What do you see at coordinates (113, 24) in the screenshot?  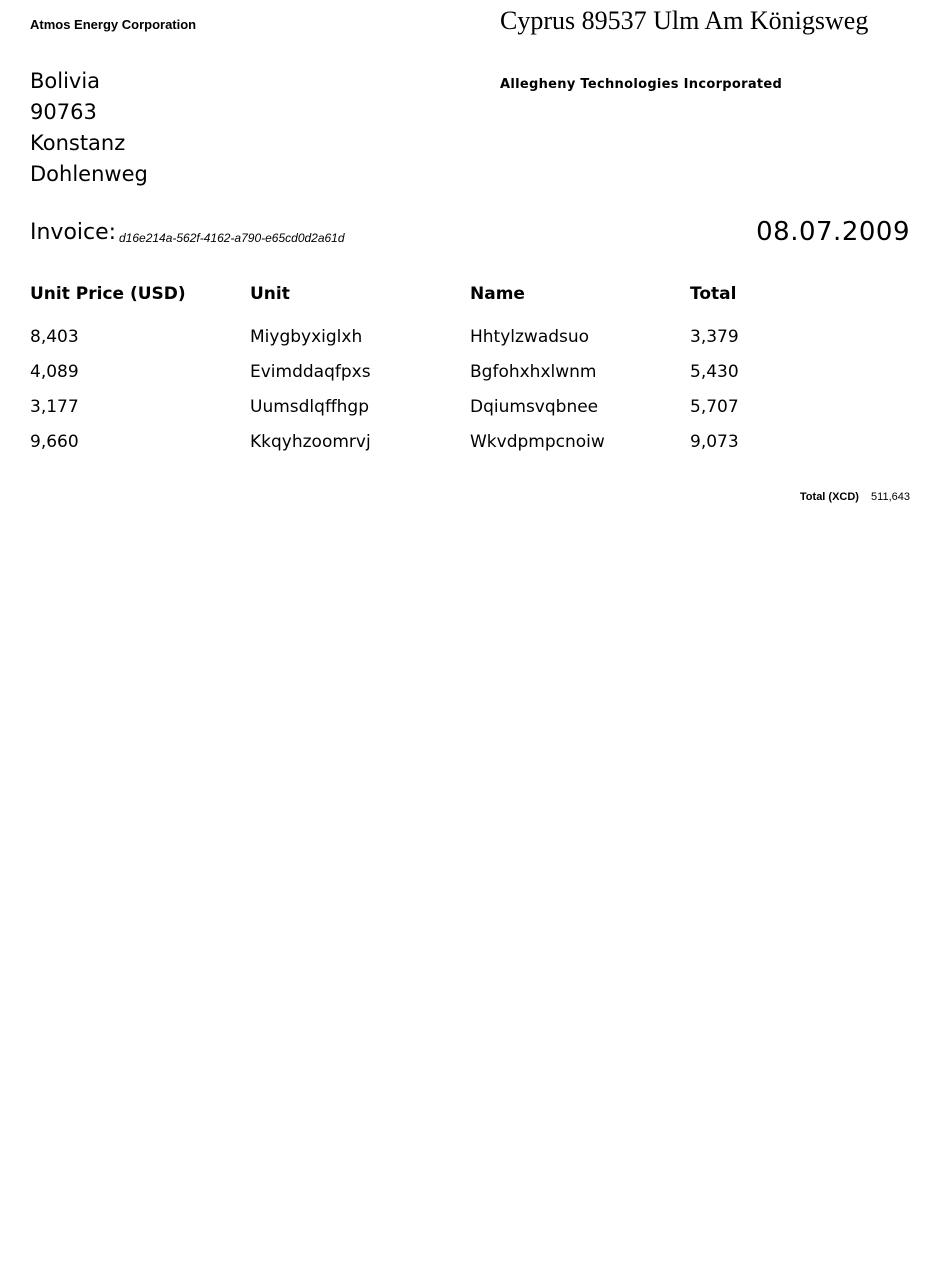 I see `sender-company-name: Atmos Energy Corporation` at bounding box center [113, 24].